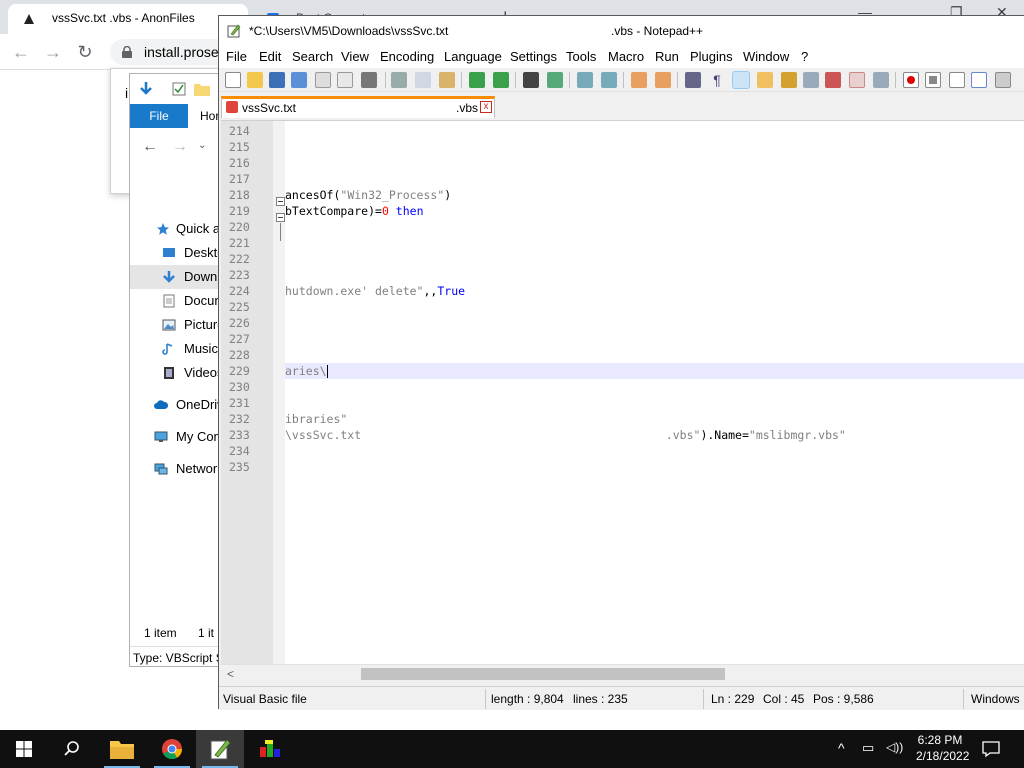  What do you see at coordinates (447, 80) in the screenshot?
I see `paste-icon` at bounding box center [447, 80].